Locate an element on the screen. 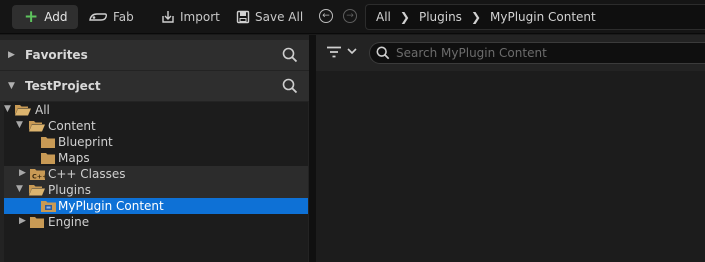  add-button: + Add is located at coordinates (45, 17).